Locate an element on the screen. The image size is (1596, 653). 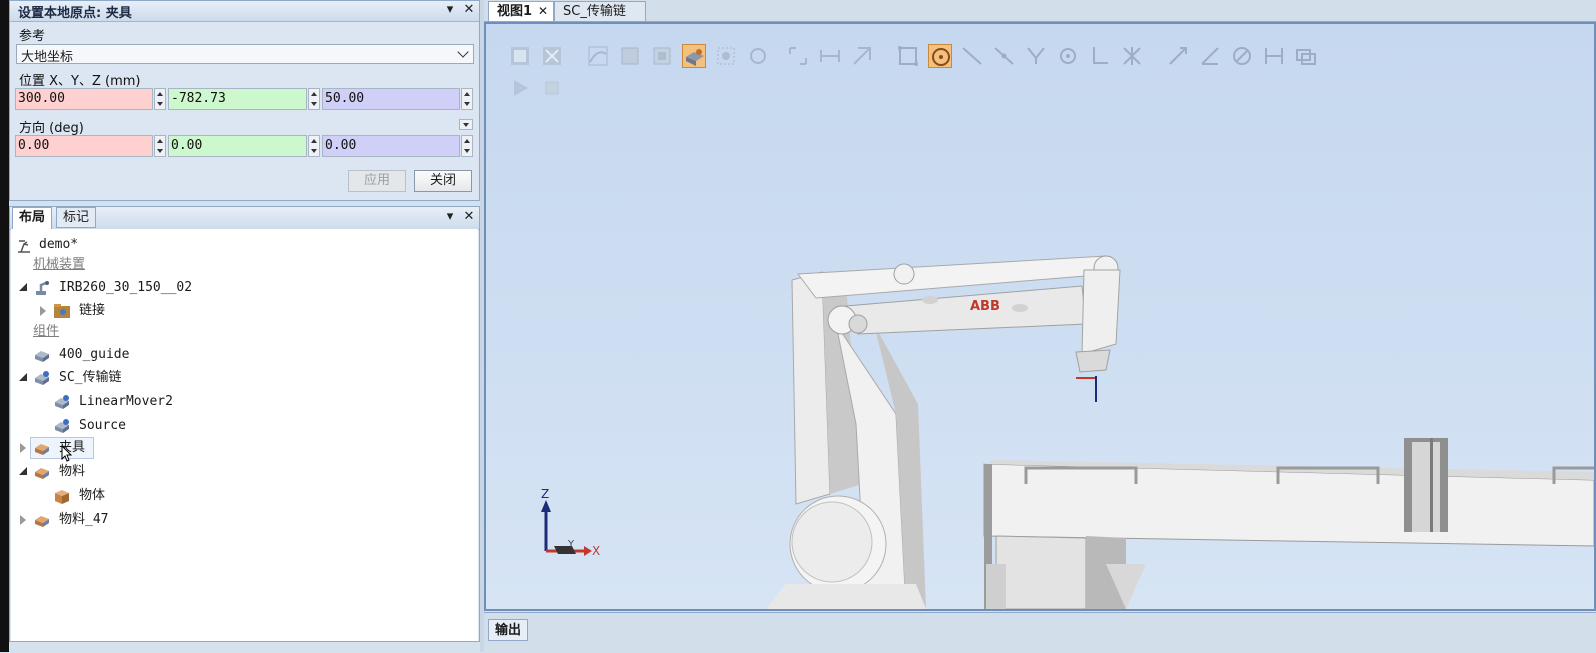
reference-label: 参考 is located at coordinates (32, 36).